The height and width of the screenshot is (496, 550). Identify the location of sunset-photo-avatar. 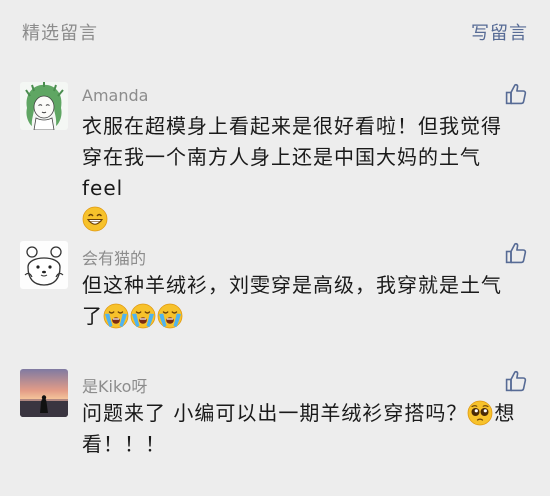
(44, 393).